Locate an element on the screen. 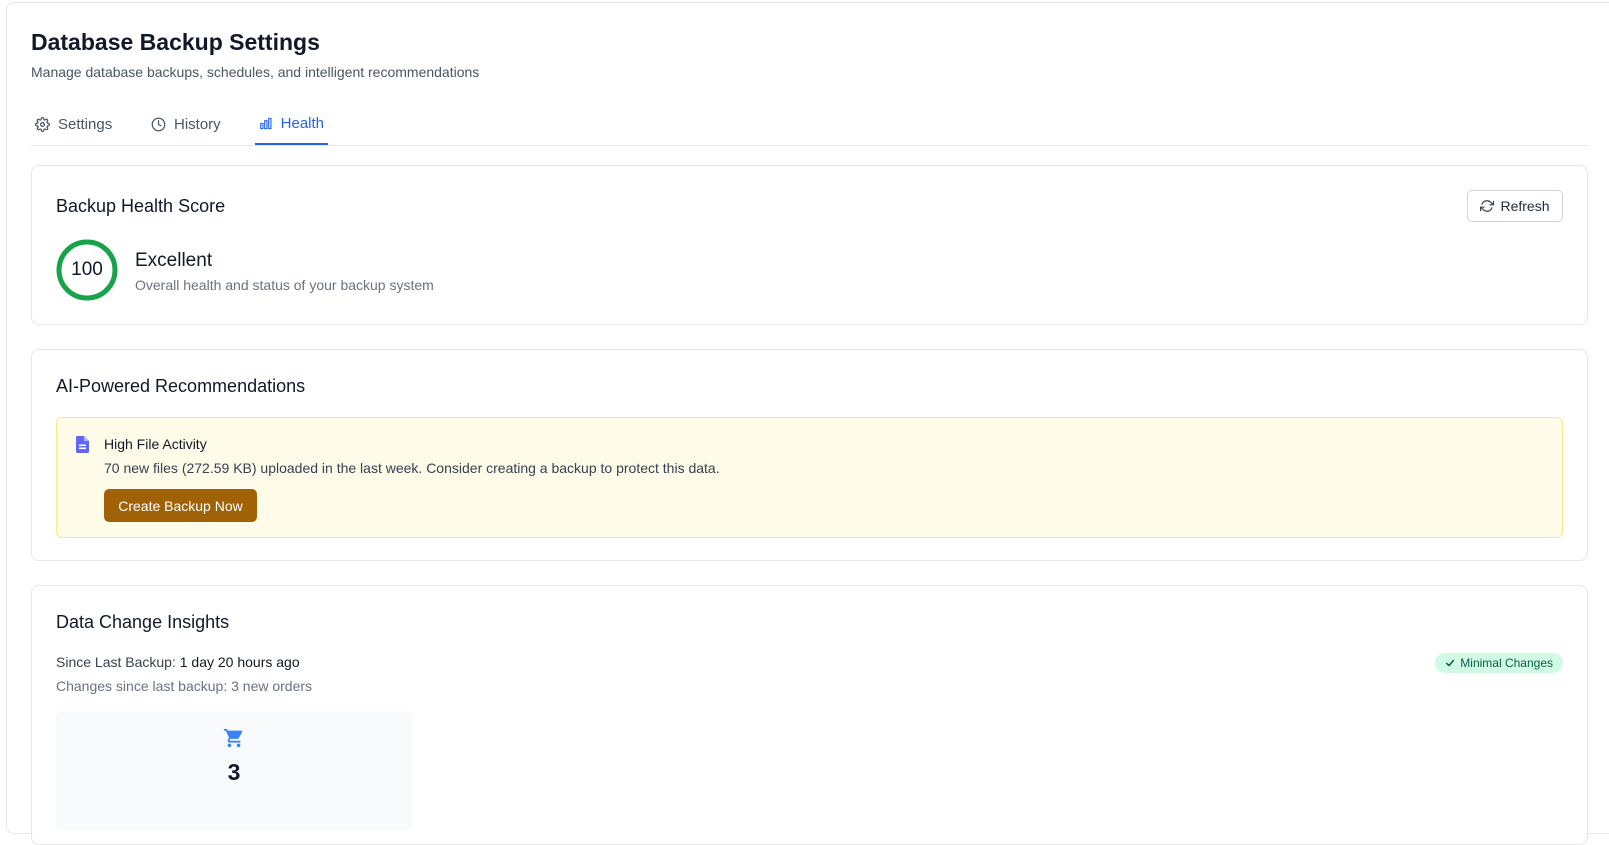 The height and width of the screenshot is (845, 1609). tab-settings: Settings is located at coordinates (73, 124).